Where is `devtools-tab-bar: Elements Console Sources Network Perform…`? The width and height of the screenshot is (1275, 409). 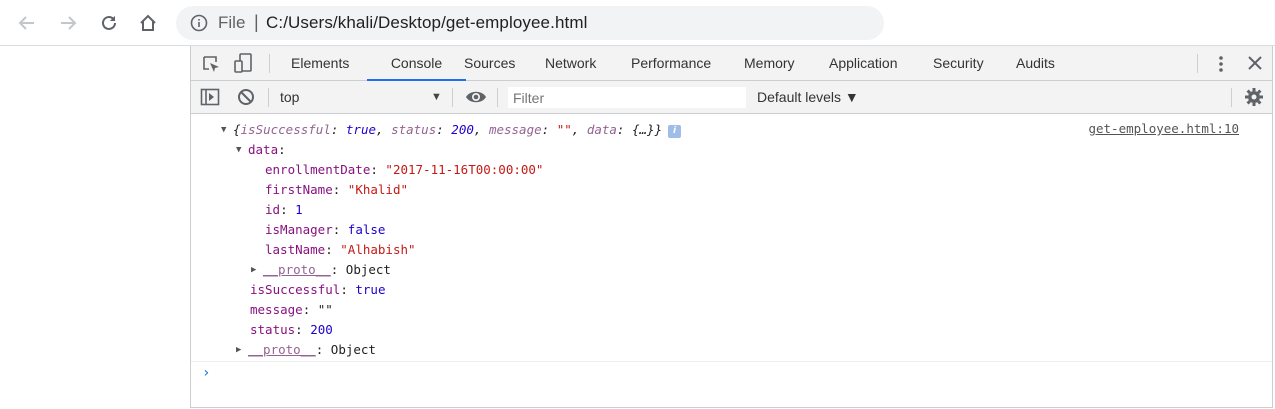 devtools-tab-bar: Elements Console Sources Network Perform… is located at coordinates (731, 63).